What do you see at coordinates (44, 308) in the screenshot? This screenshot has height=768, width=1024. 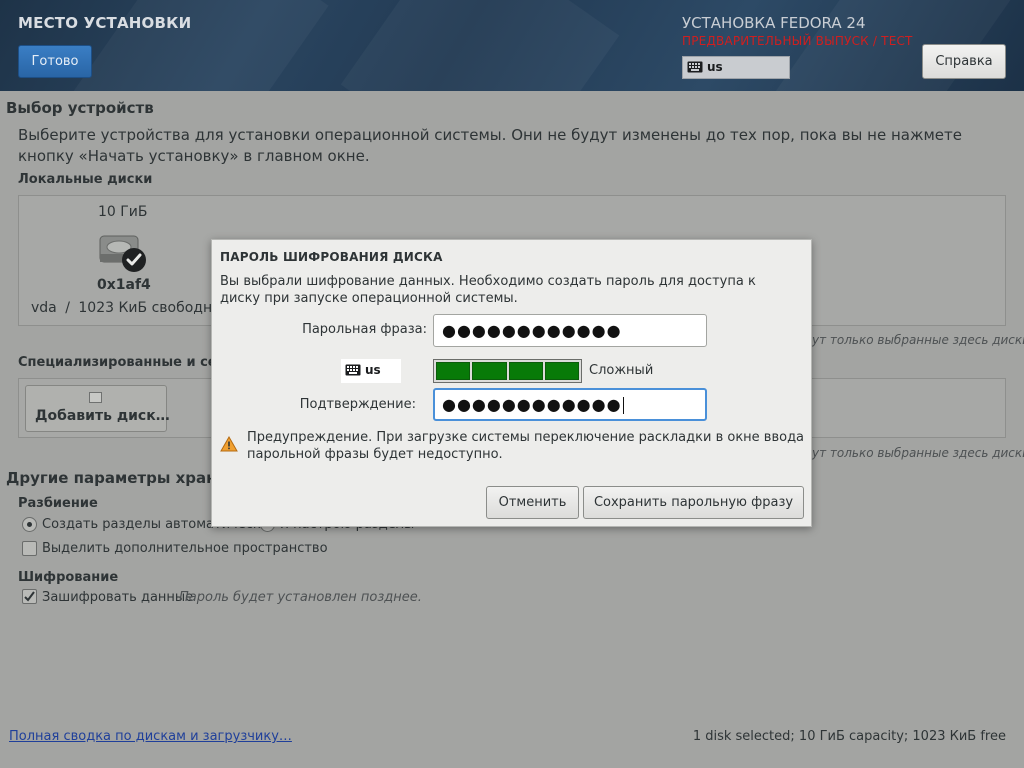 I see `disk-device: vda` at bounding box center [44, 308].